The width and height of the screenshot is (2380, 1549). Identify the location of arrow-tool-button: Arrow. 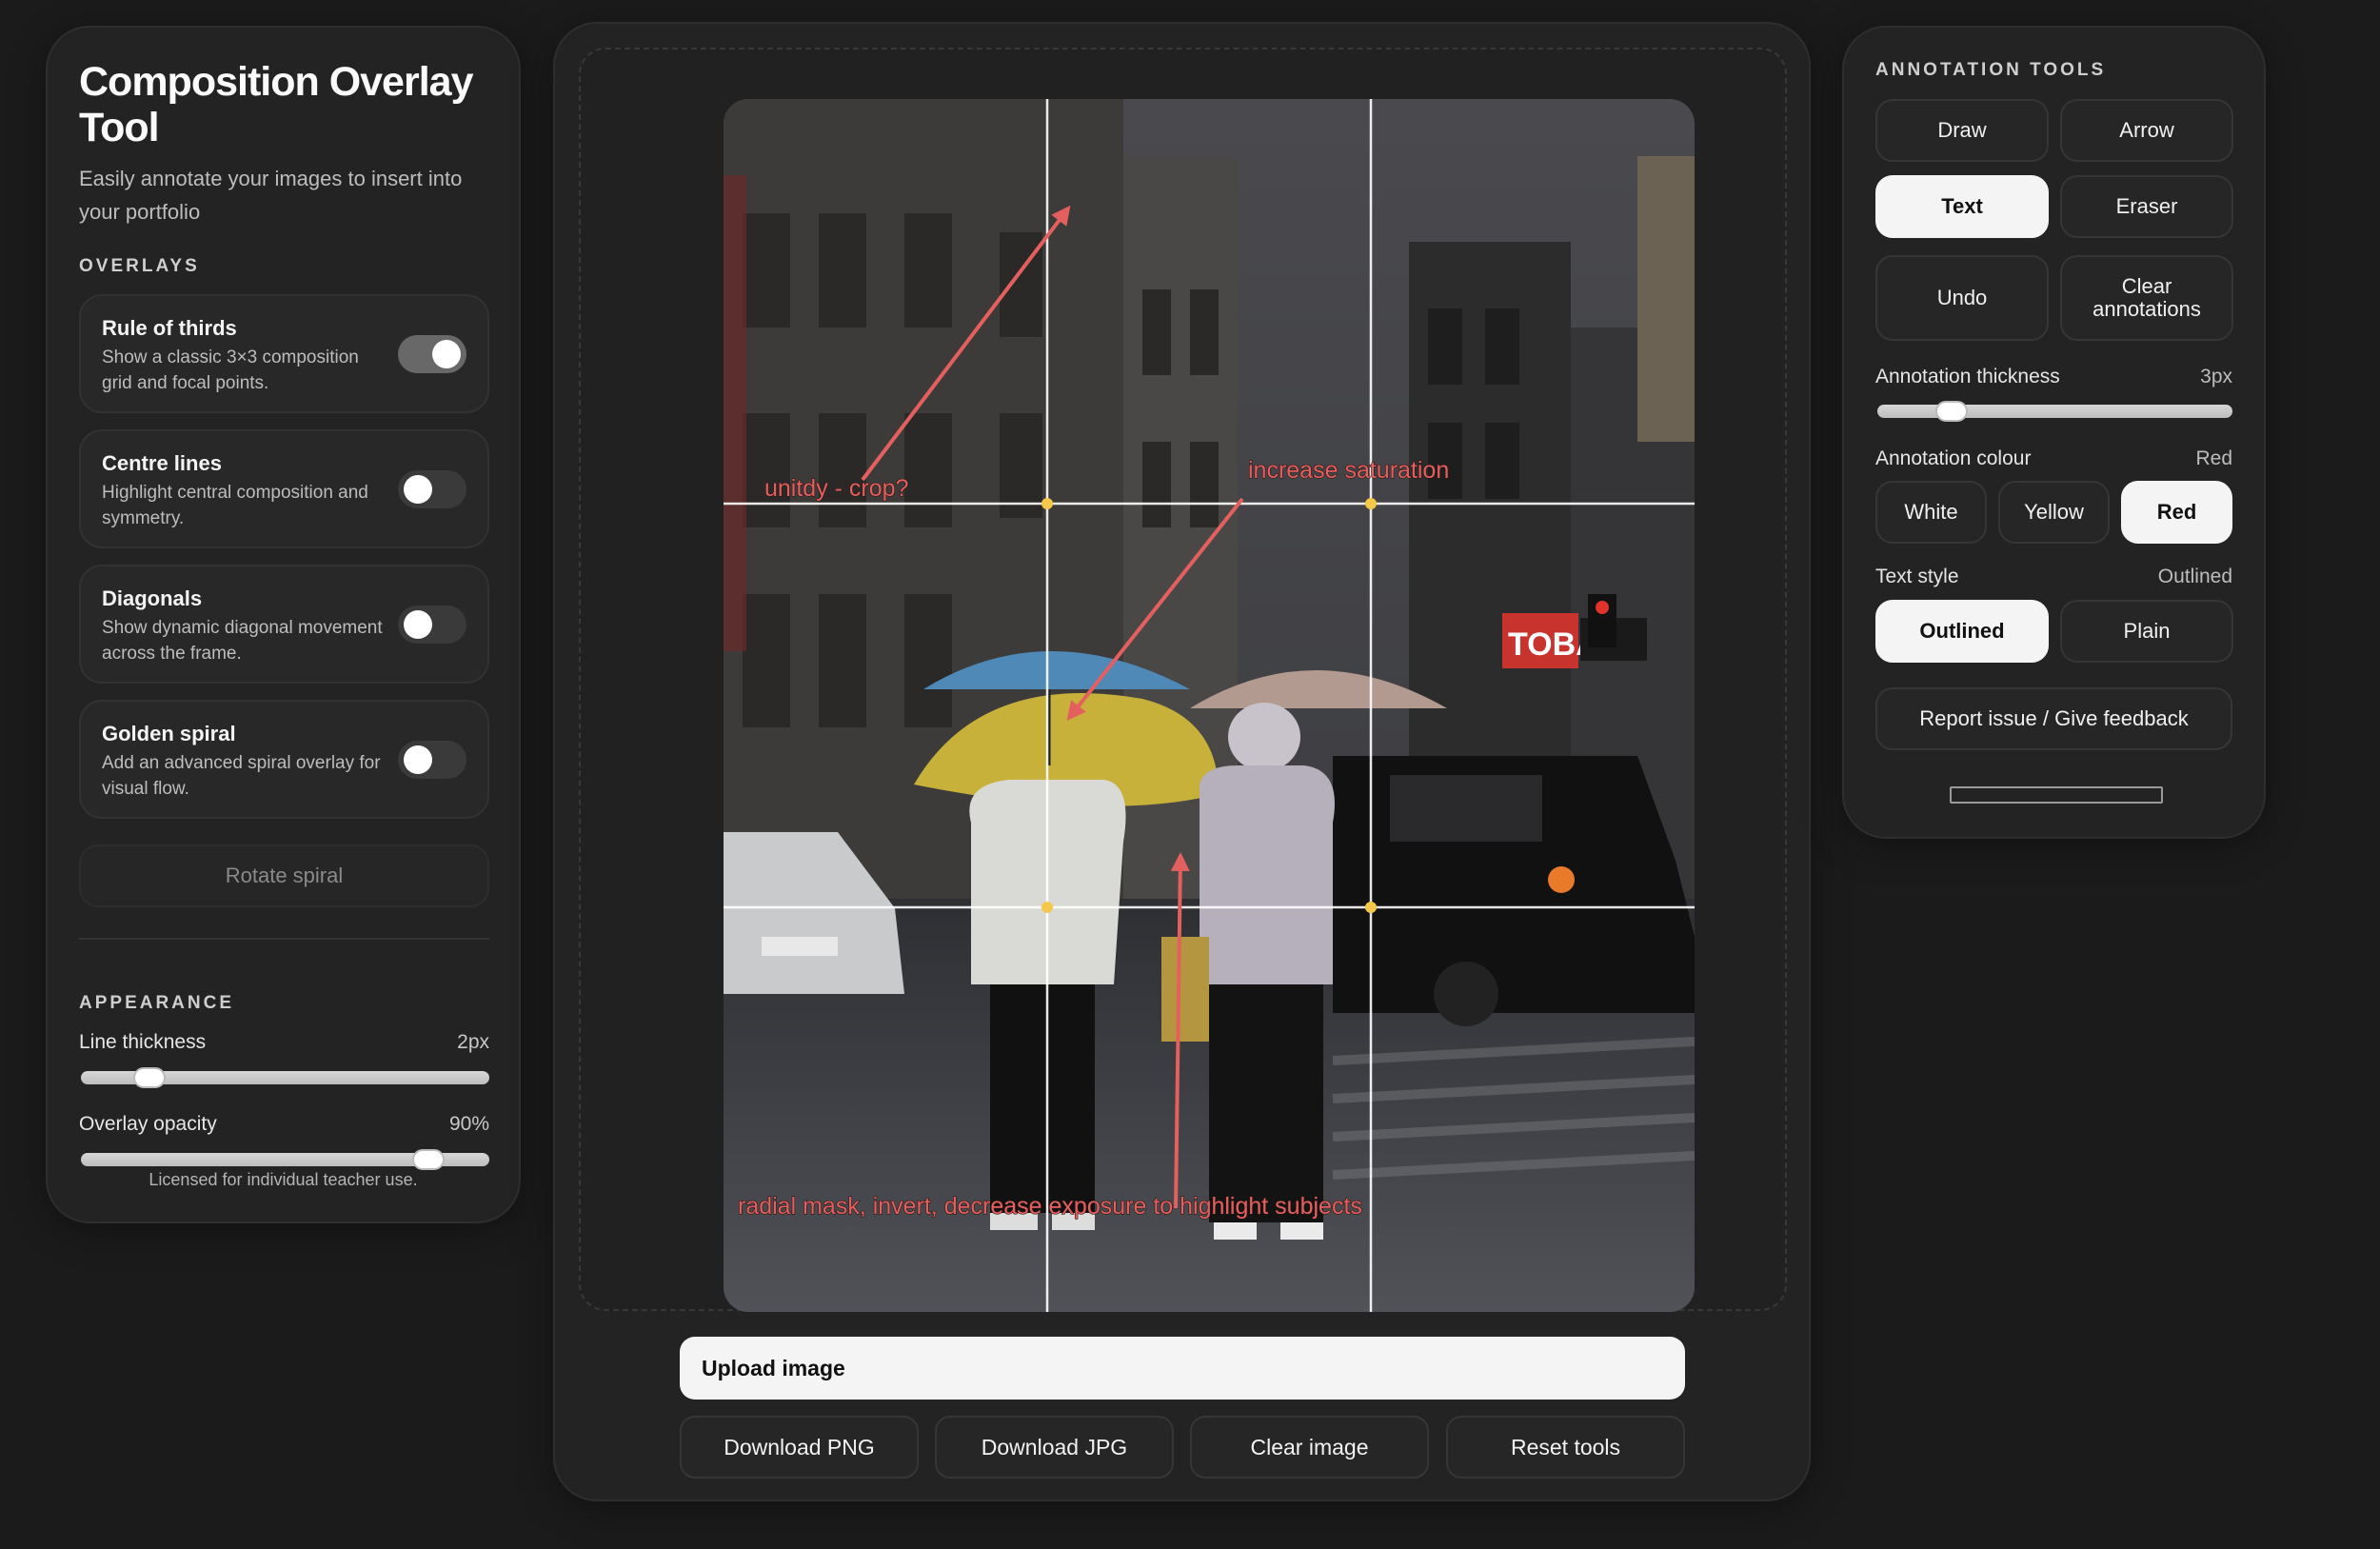
(2146, 130).